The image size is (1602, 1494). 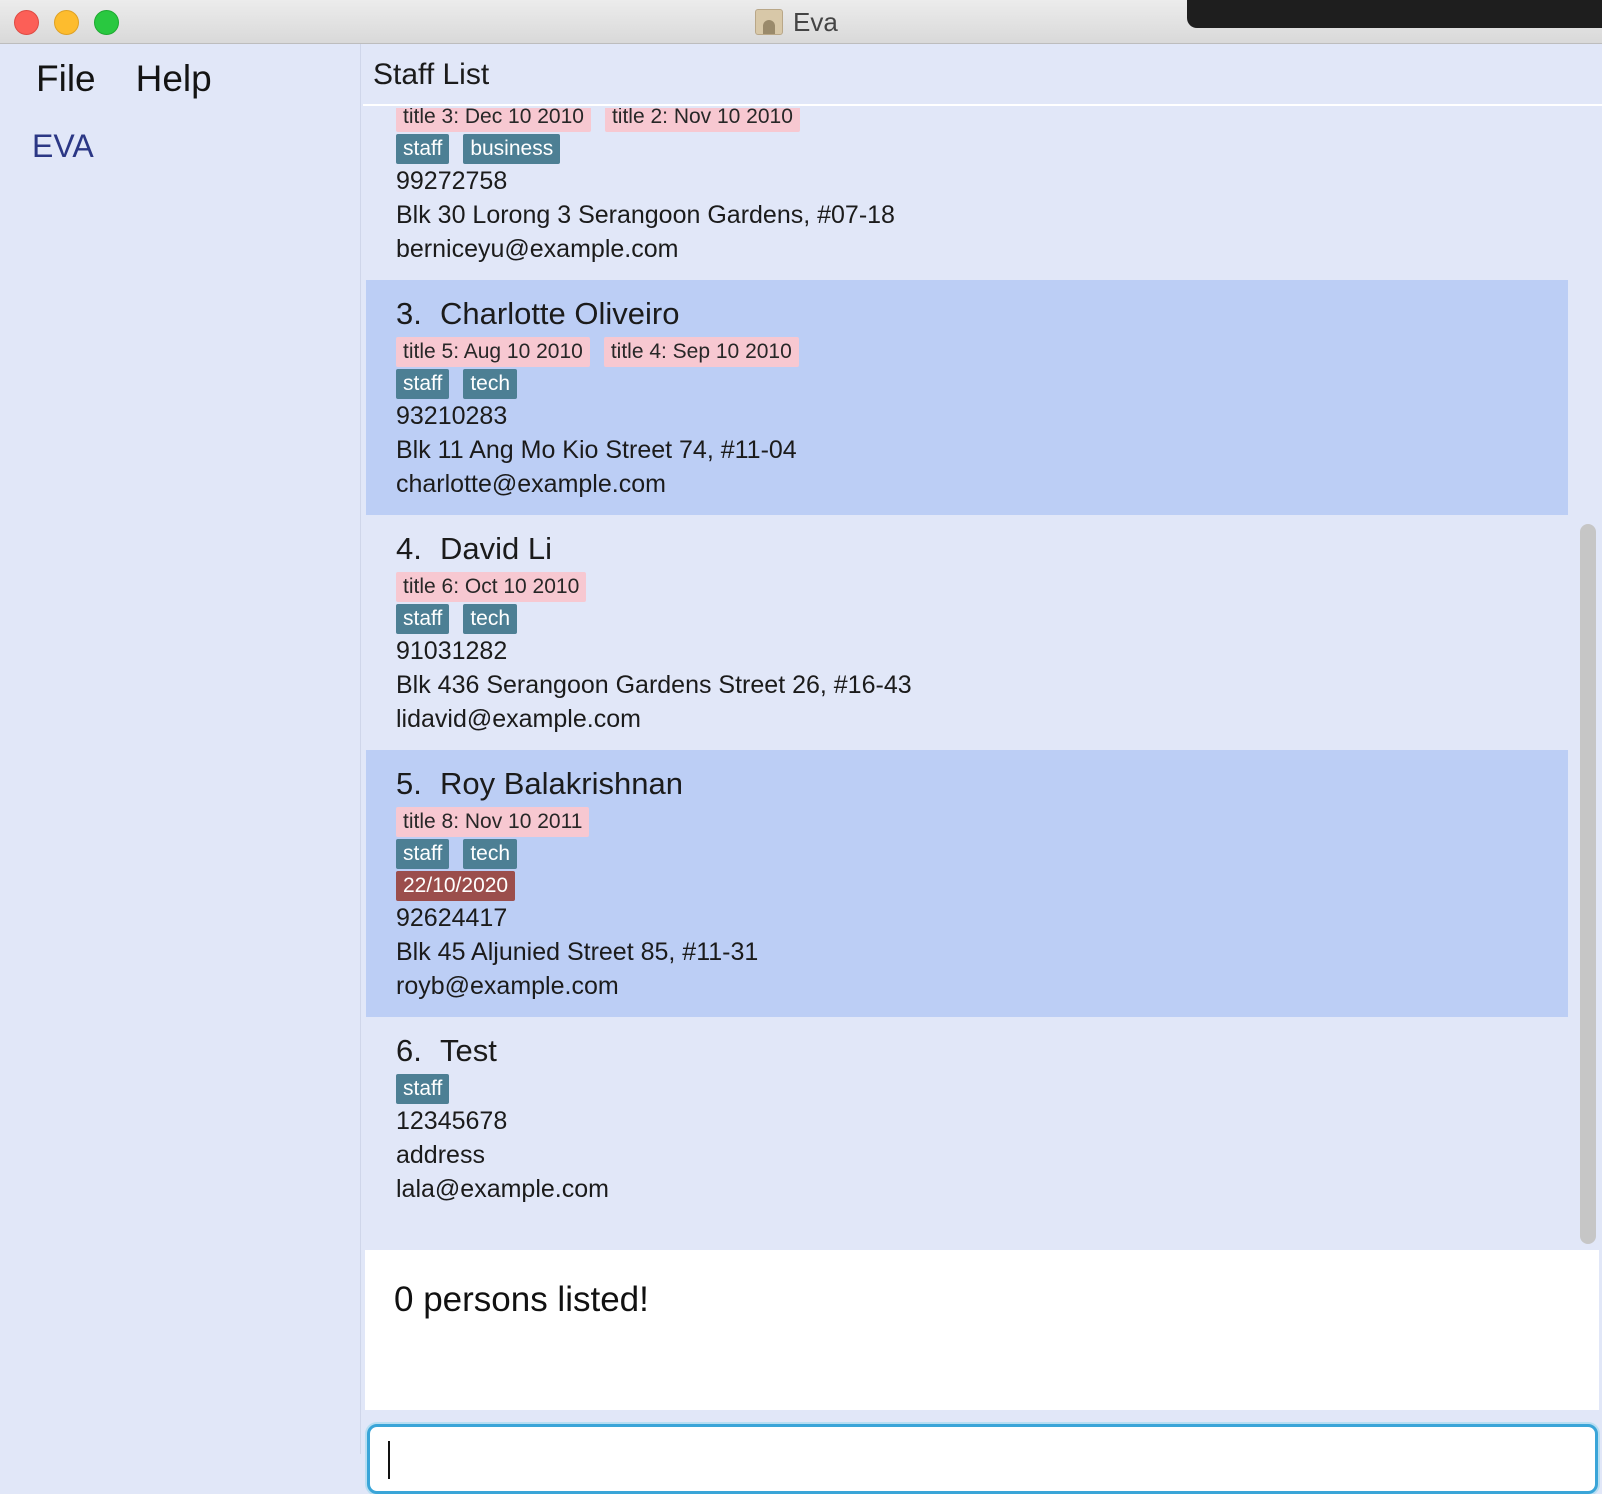 I want to click on close-window-button, so click(x=26, y=22).